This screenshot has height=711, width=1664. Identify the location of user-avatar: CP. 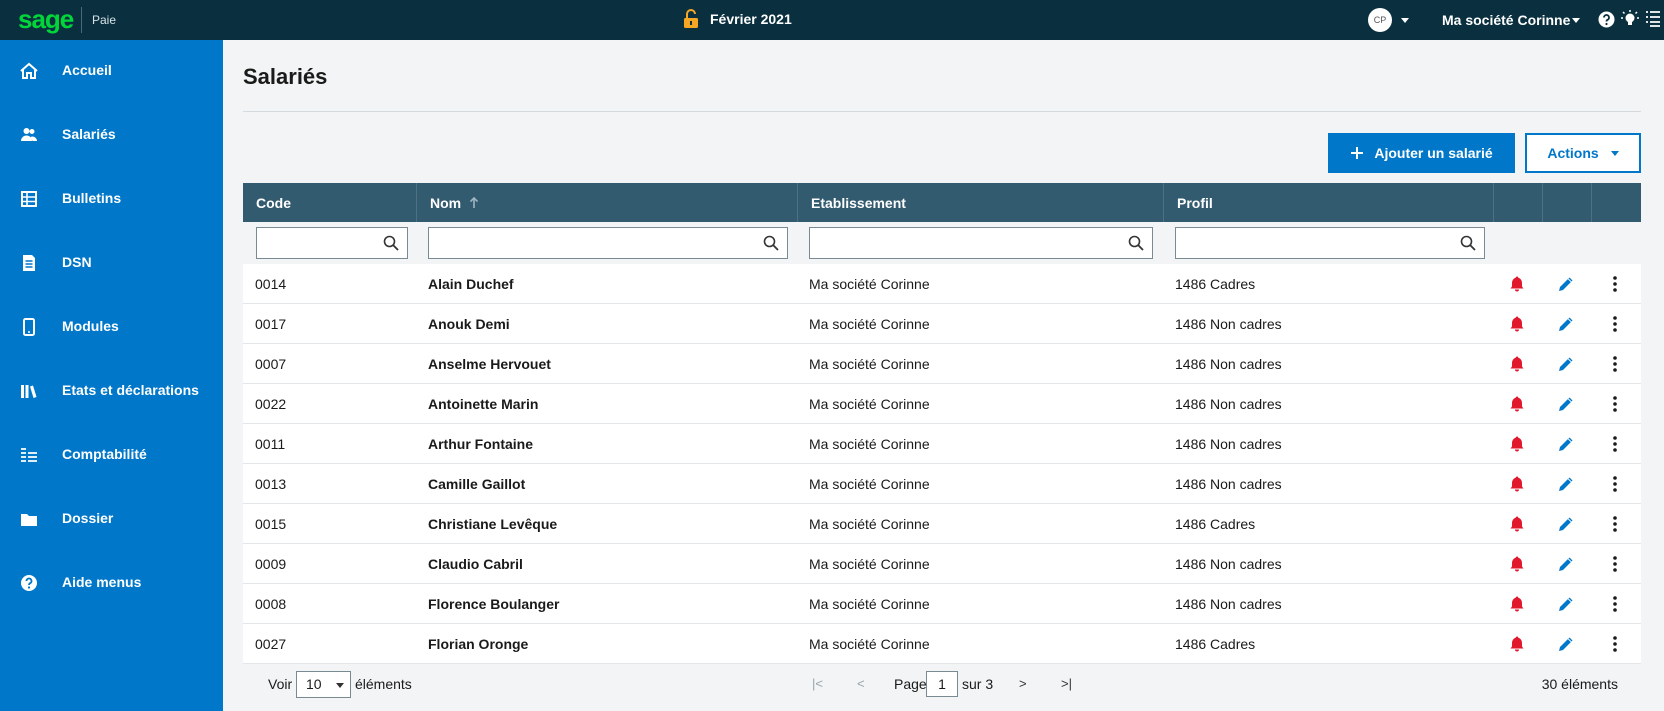
(1380, 20).